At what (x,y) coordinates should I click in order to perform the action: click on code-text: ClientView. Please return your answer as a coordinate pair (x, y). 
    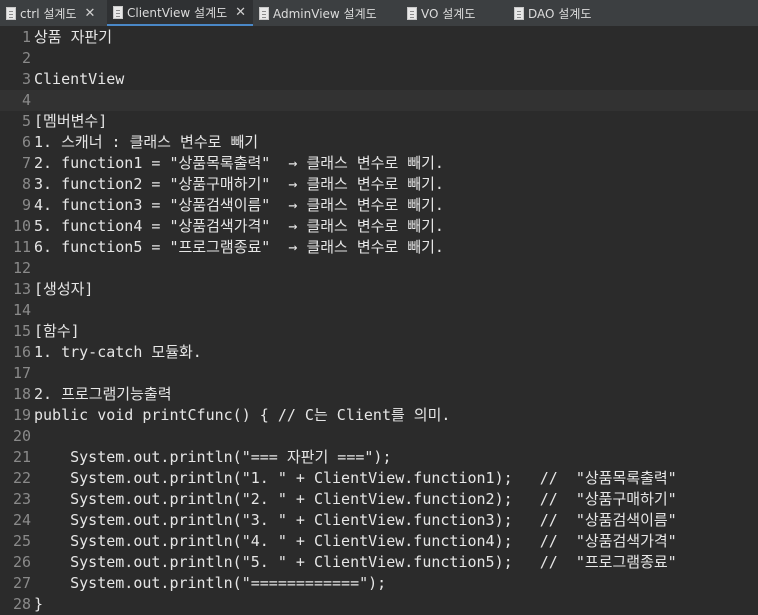
    Looking at the image, I should click on (79, 79).